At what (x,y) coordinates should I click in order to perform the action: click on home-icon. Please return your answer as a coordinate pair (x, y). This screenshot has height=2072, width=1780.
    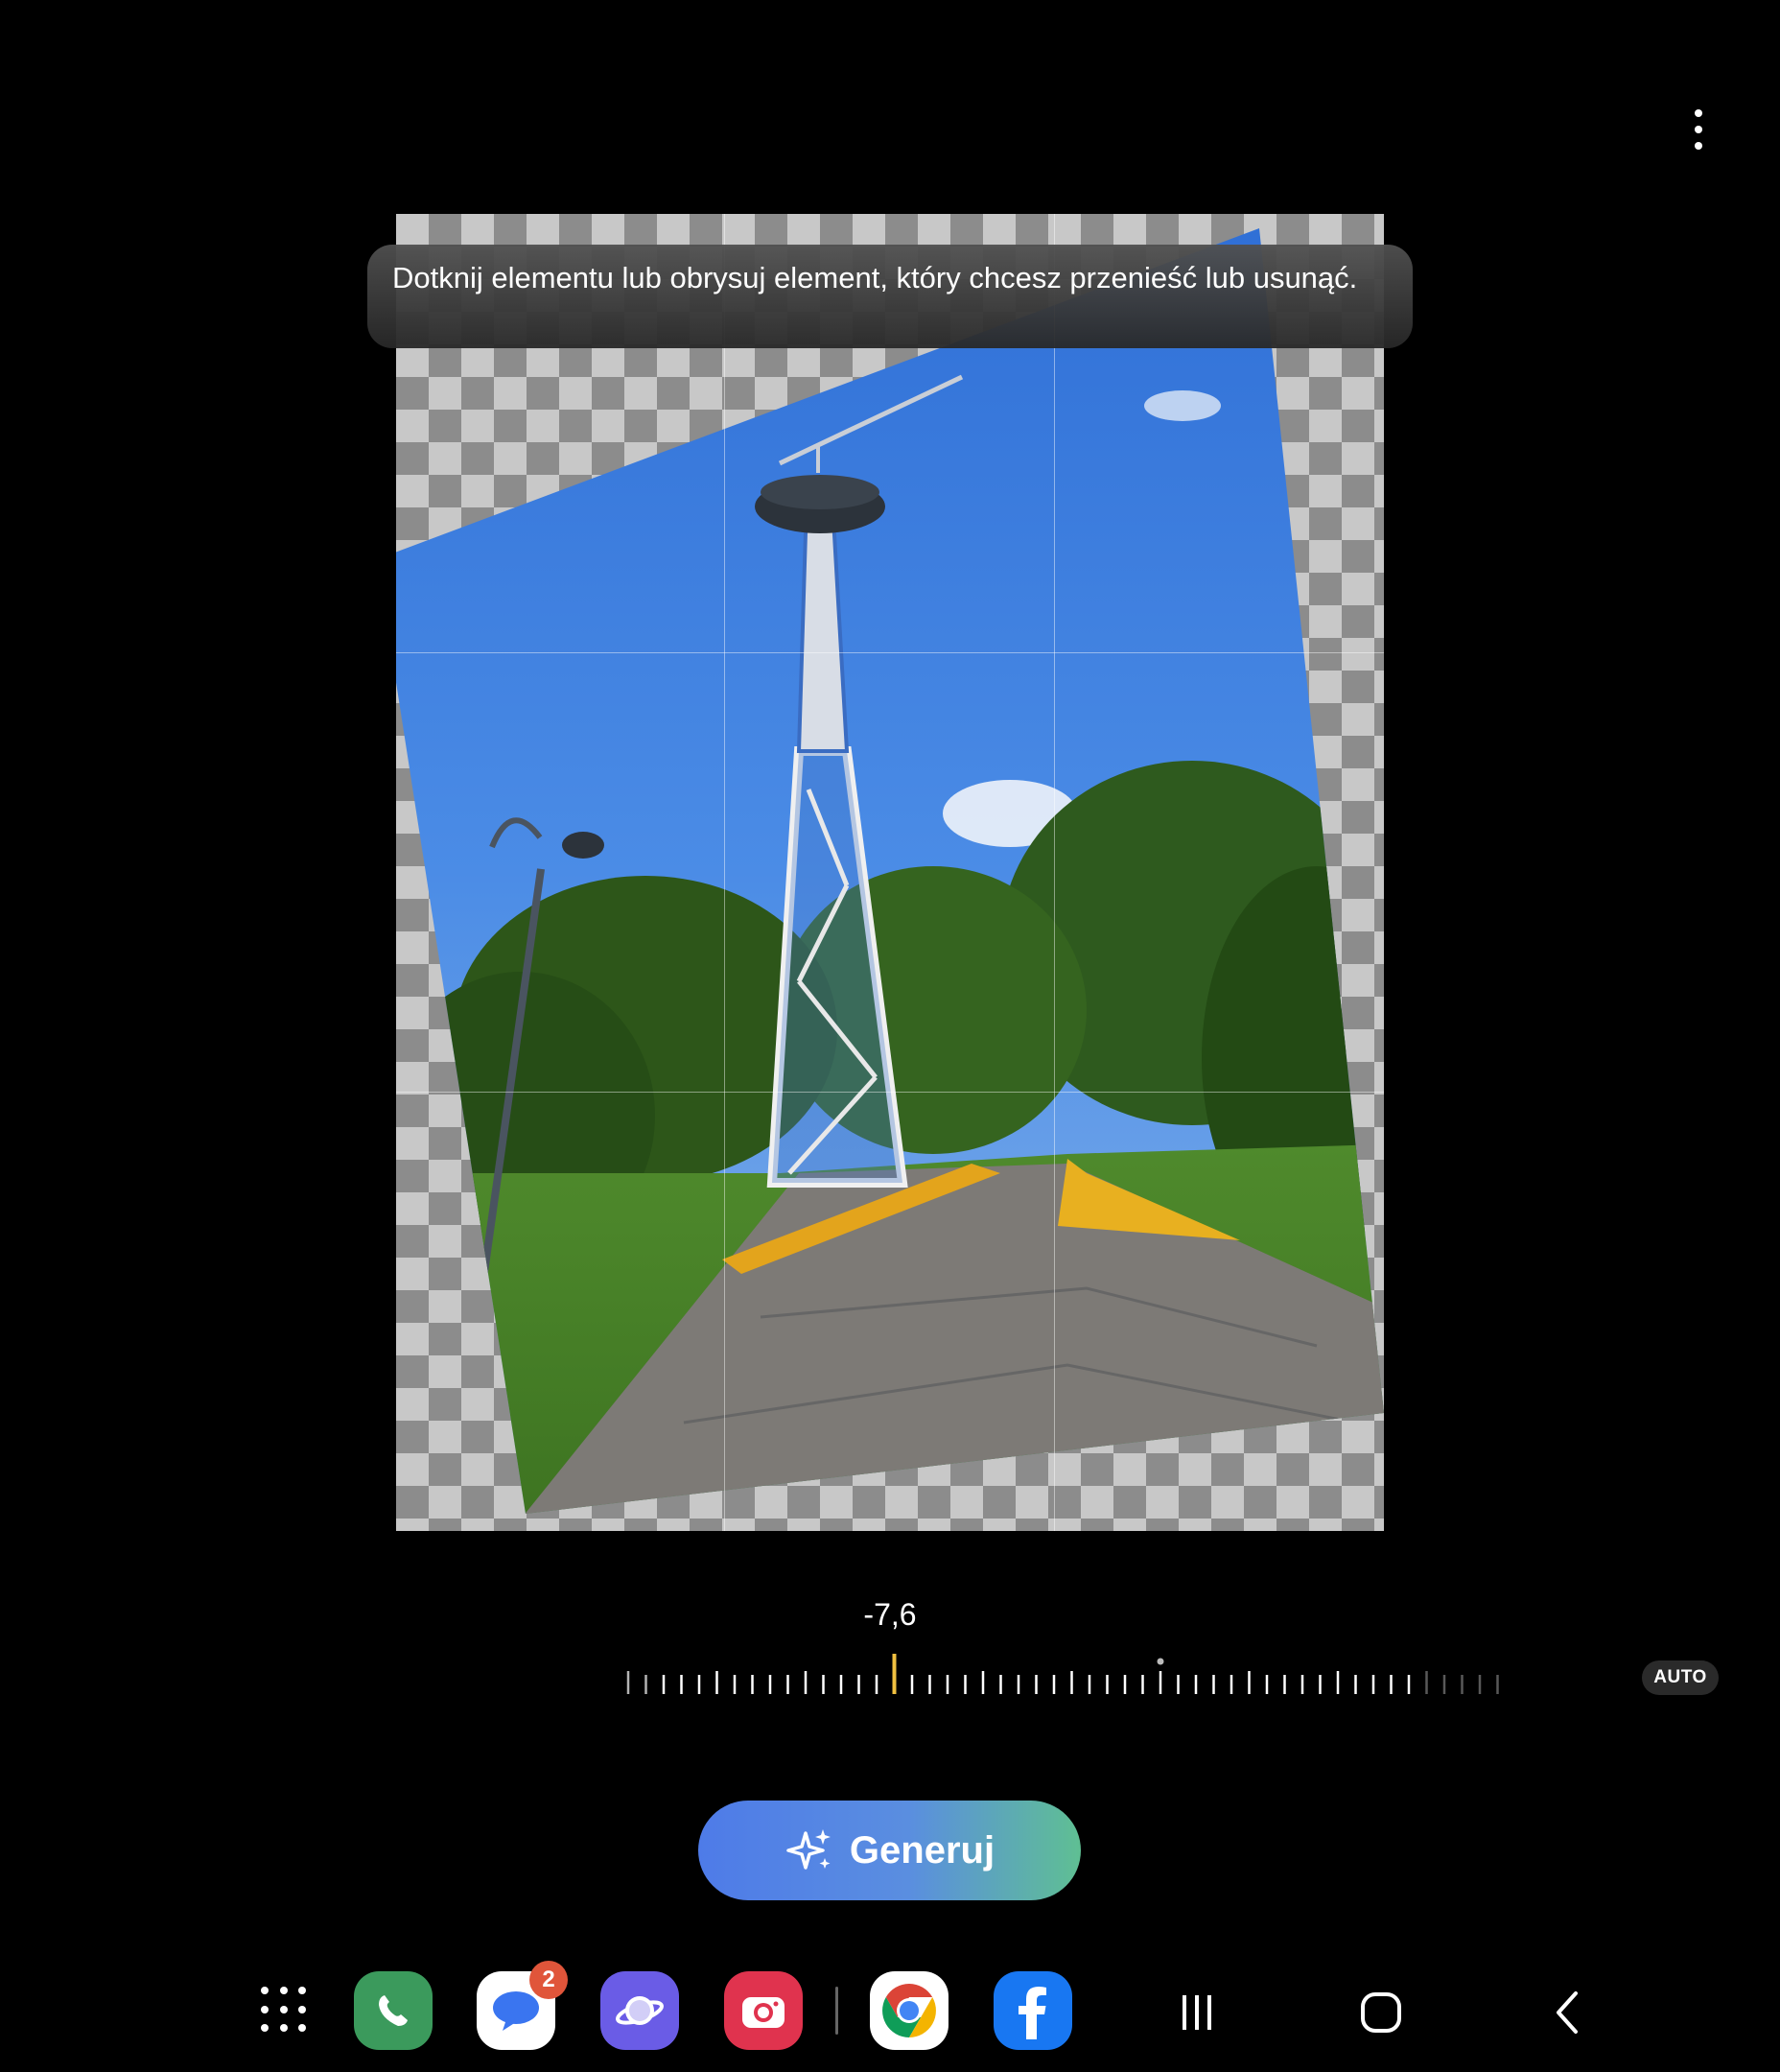
    Looking at the image, I should click on (1381, 2012).